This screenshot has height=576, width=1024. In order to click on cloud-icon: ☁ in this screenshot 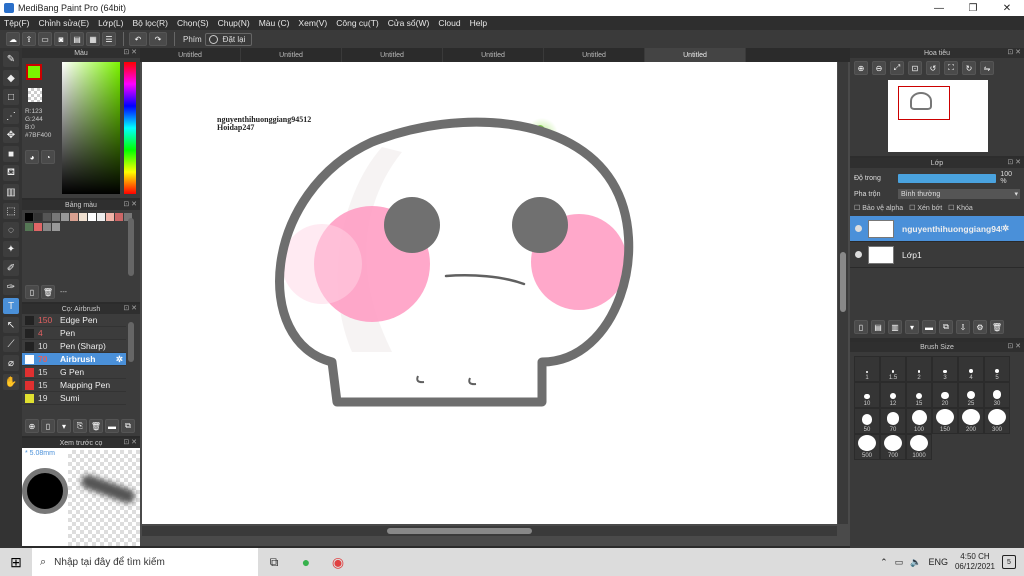, I will do `click(13, 39)`.